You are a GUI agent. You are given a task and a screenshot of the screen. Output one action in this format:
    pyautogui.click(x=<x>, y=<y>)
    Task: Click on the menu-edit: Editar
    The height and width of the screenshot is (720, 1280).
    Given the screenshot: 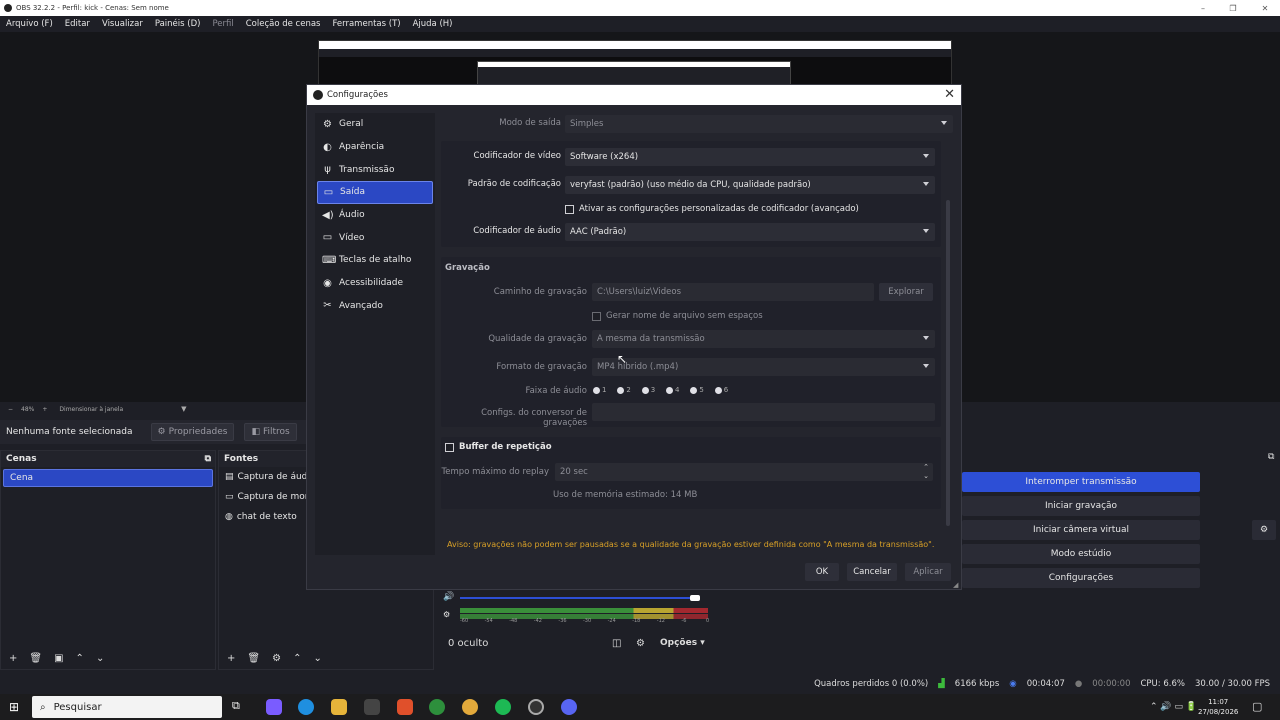 What is the action you would take?
    pyautogui.click(x=77, y=24)
    